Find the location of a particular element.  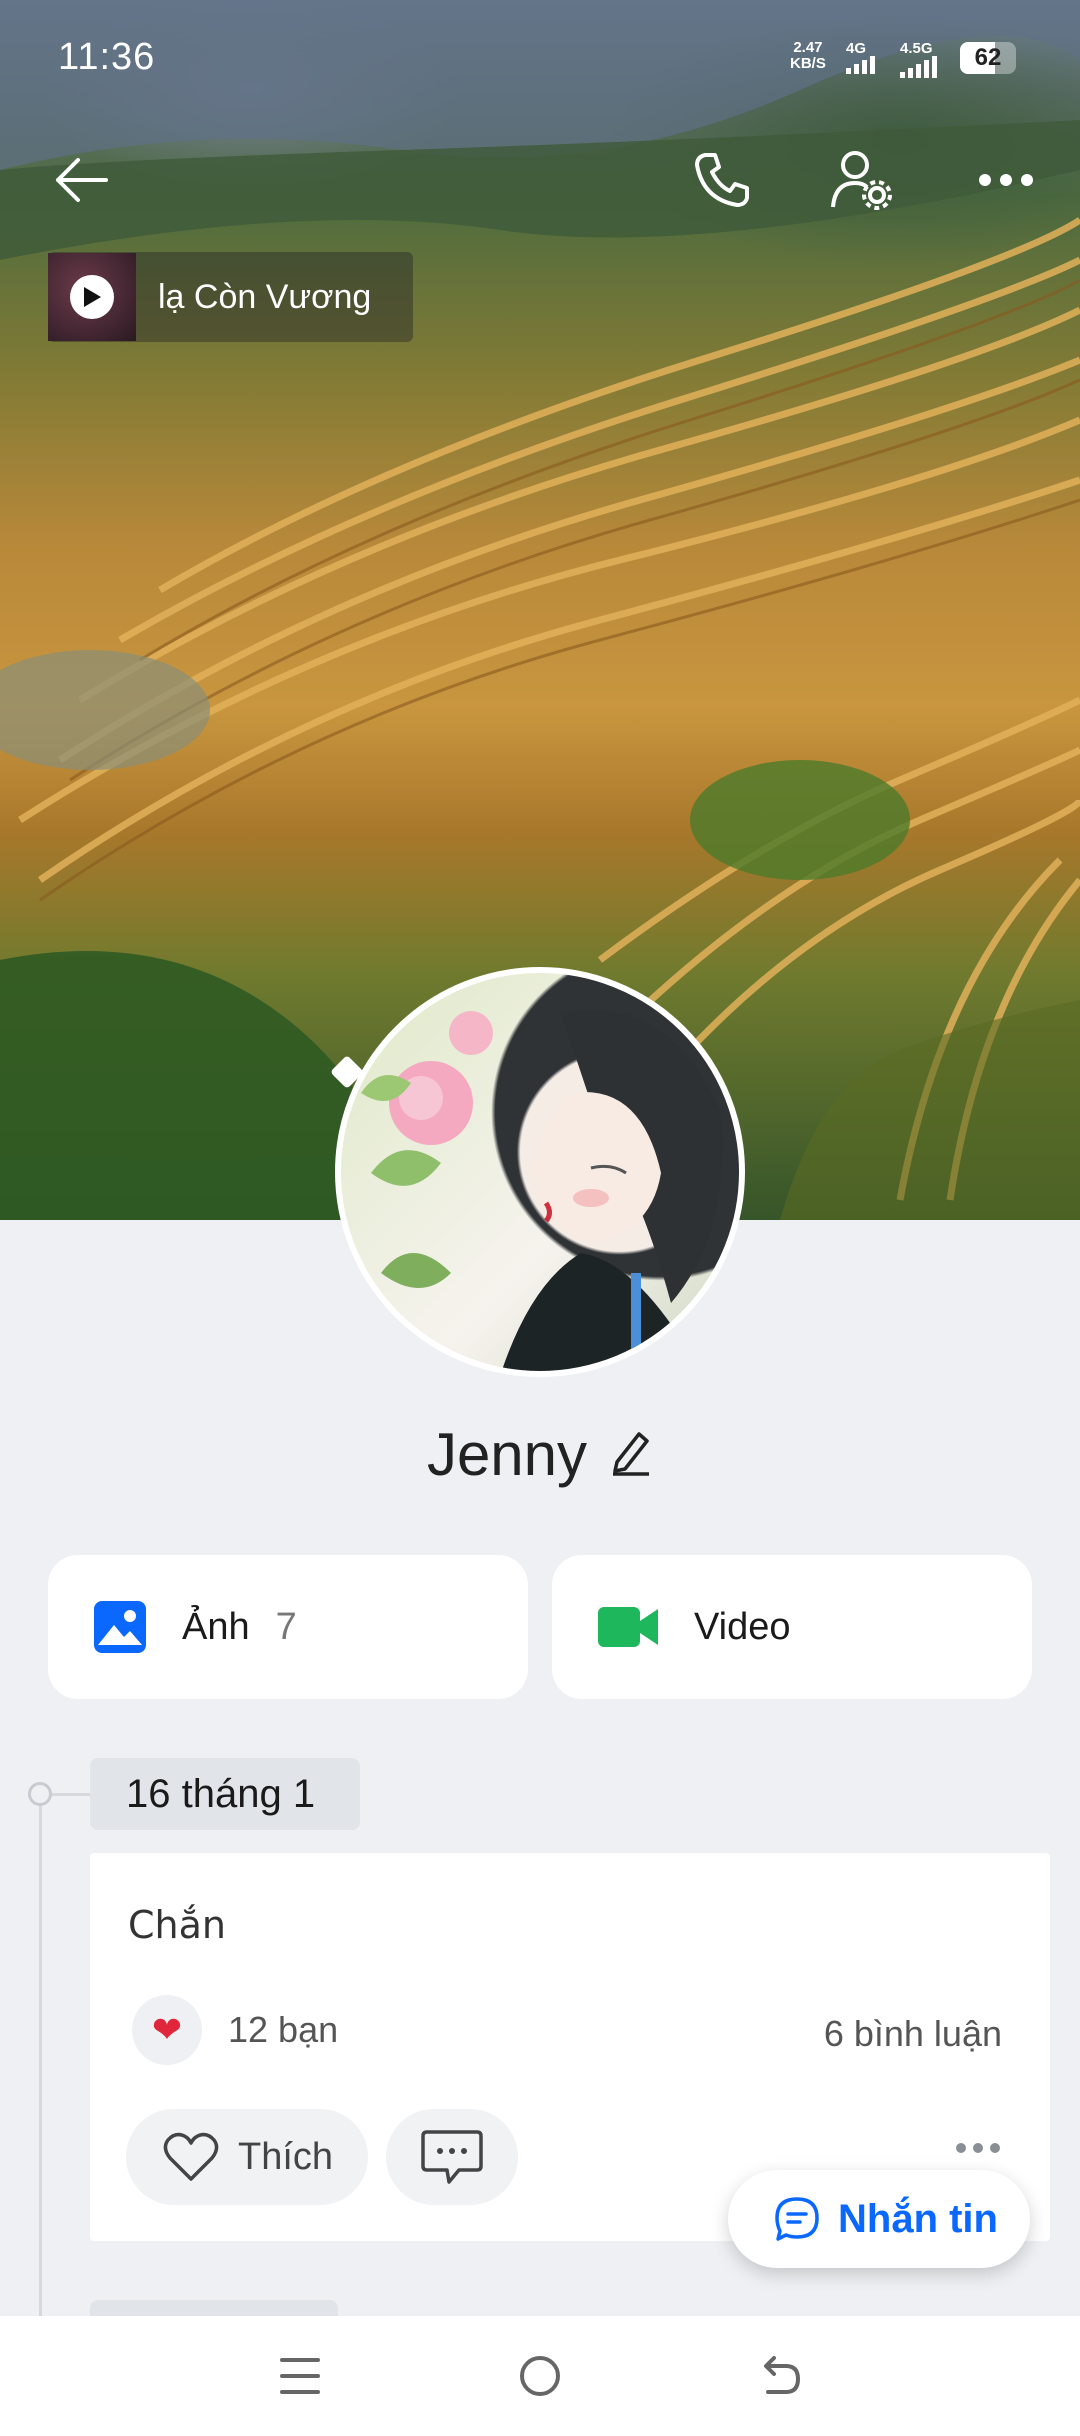

status-bar: 11:36 2.47 KB/S 4G 4.5G 62 is located at coordinates (540, 55).